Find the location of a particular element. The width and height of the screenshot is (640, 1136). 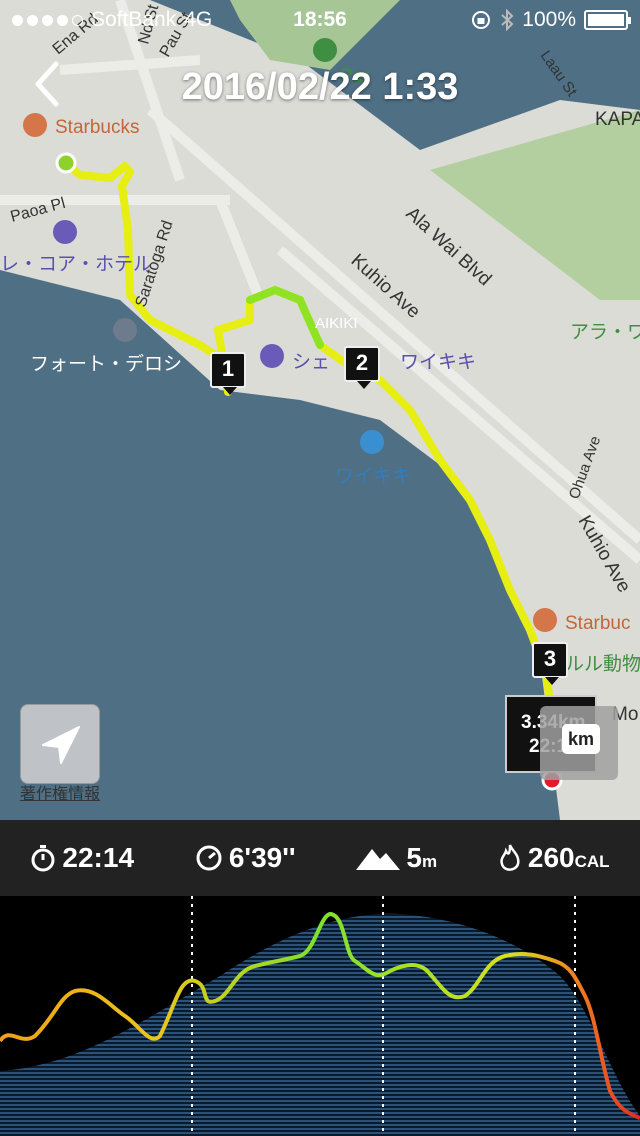

cafe-icon is located at coordinates (35, 125).